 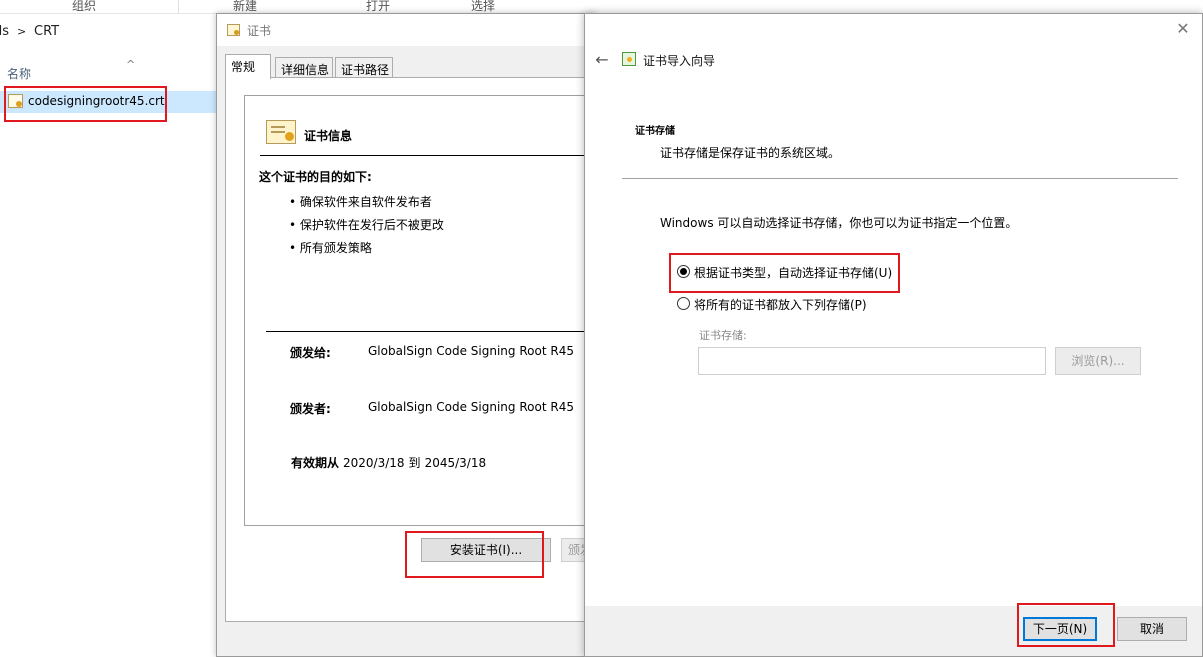 I want to click on validity-to-word: 到, so click(x=414, y=463).